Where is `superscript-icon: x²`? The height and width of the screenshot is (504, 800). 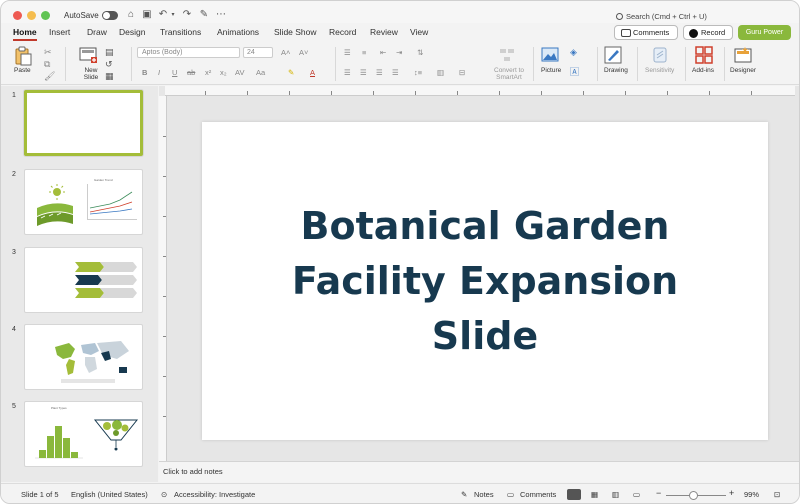 superscript-icon: x² is located at coordinates (208, 72).